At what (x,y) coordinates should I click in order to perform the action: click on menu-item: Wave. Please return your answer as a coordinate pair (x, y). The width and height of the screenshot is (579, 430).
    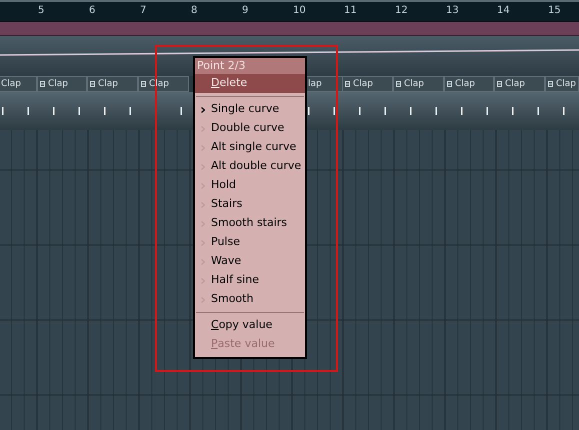
    Looking at the image, I should click on (250, 261).